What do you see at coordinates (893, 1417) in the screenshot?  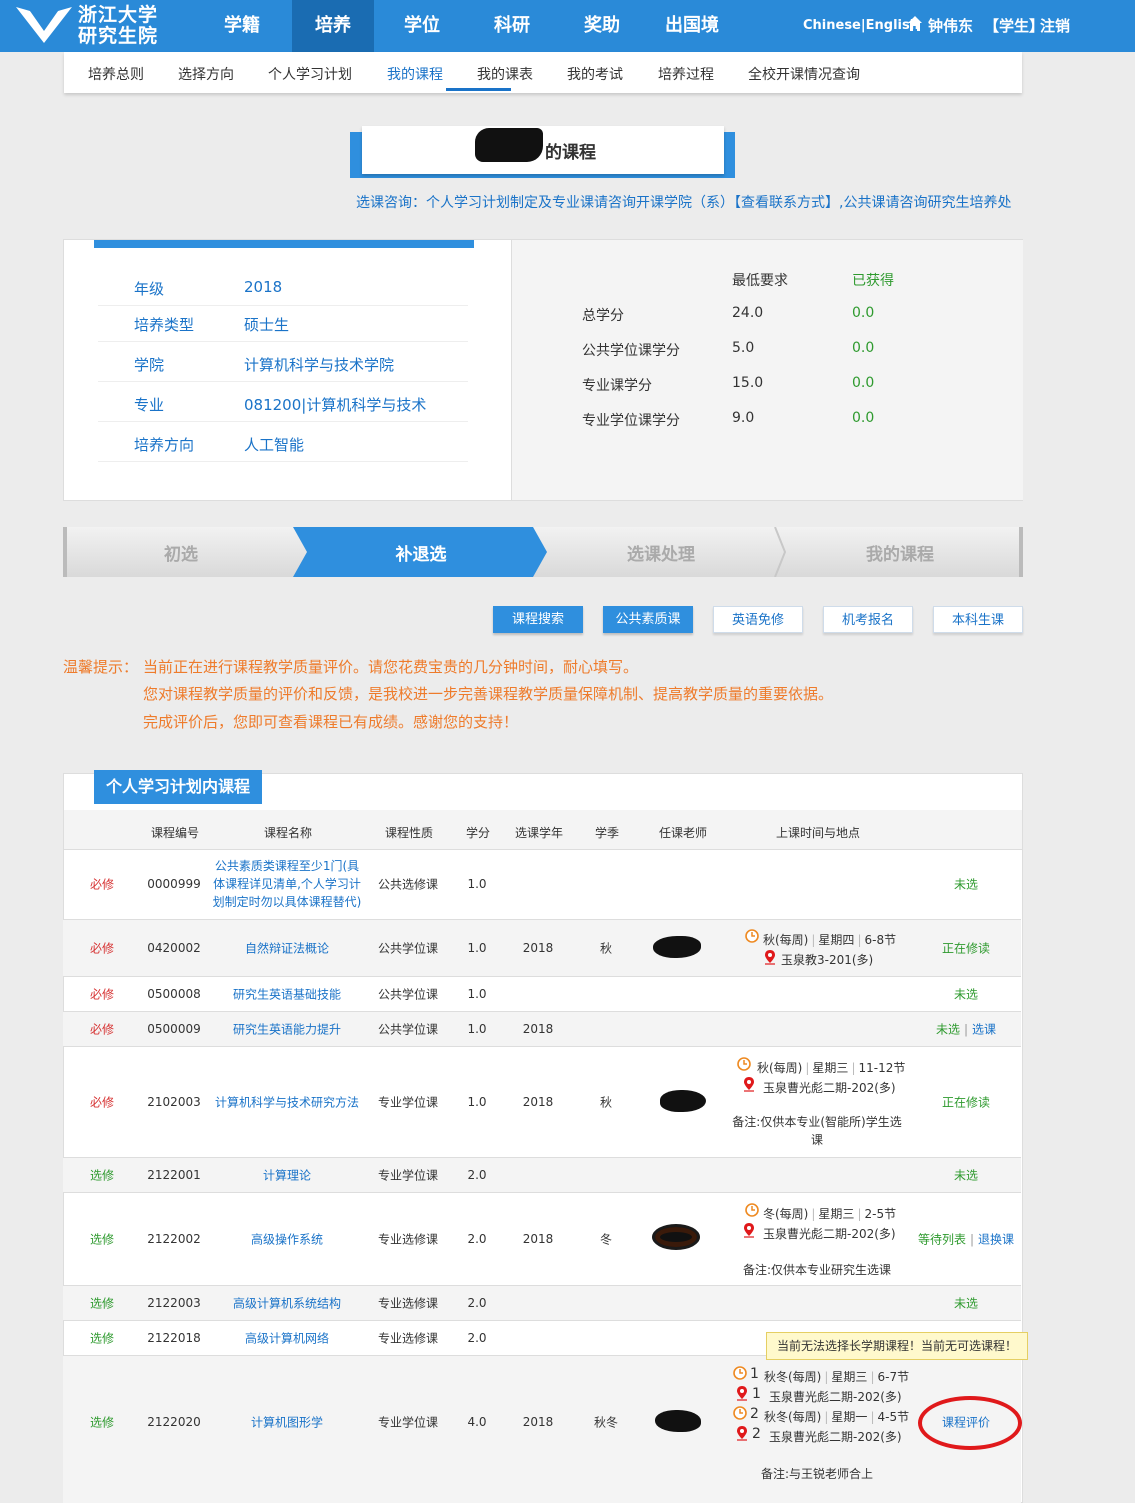 I see `schedule-period: 4-5节` at bounding box center [893, 1417].